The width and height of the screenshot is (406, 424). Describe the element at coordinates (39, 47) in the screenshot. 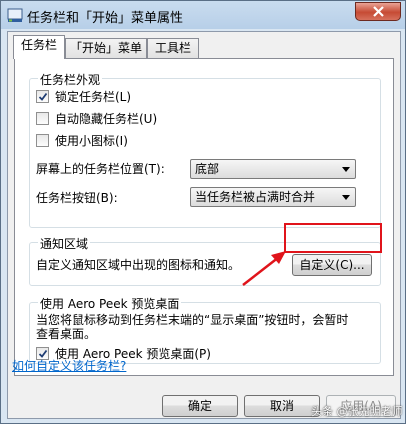

I see `tab-taskbar: 任务栏` at that location.